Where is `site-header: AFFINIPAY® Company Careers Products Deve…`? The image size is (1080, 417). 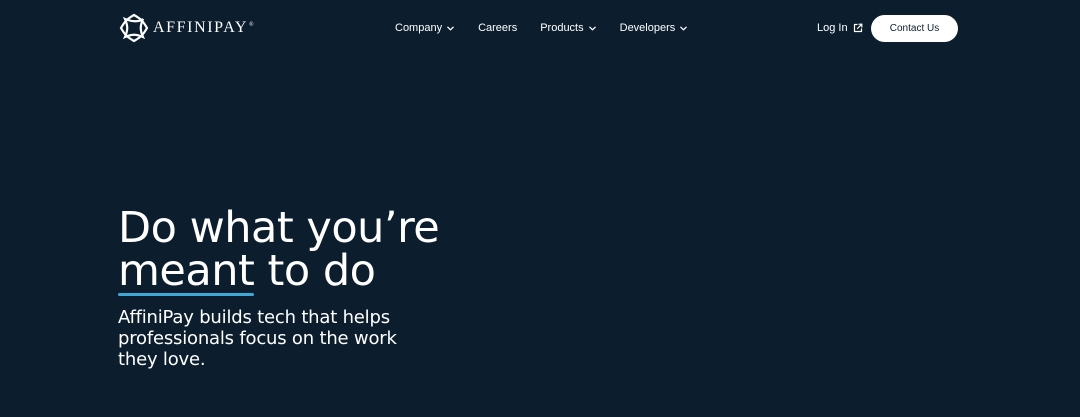 site-header: AFFINIPAY® Company Careers Products Deve… is located at coordinates (540, 28).